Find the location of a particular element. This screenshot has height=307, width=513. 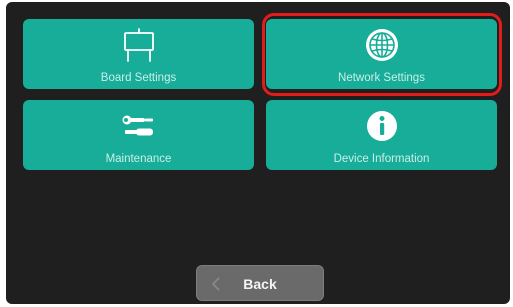

wrench-screwdriver-icon is located at coordinates (137, 125).